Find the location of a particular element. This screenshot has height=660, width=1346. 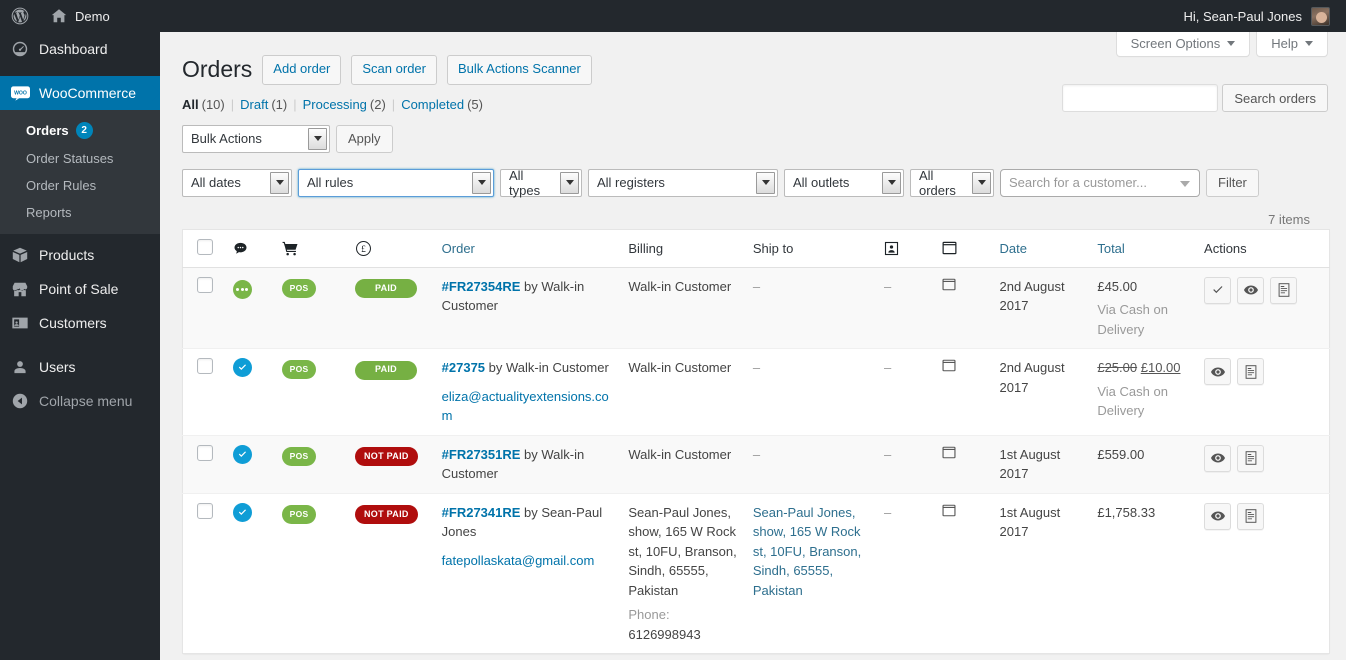

customer-card-icon is located at coordinates (905, 248).